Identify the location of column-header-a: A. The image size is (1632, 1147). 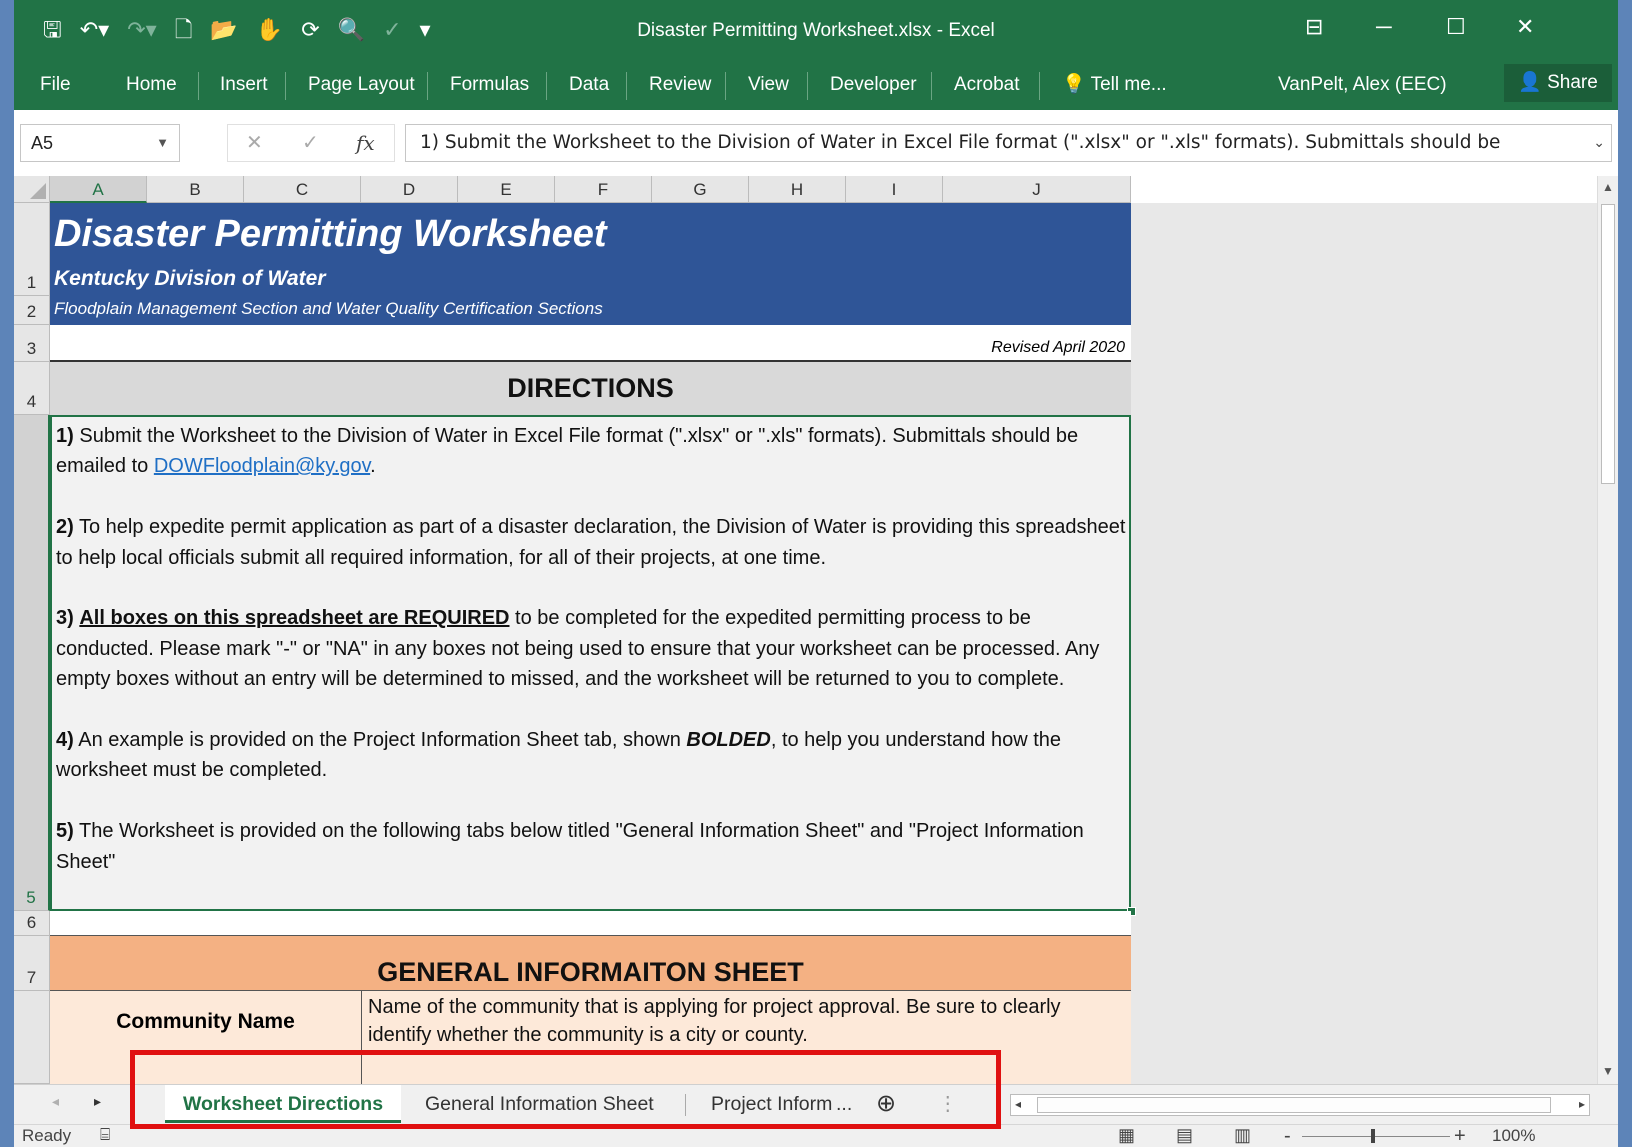
(98, 189).